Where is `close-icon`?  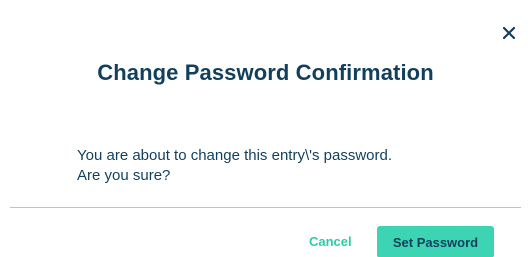 close-icon is located at coordinates (509, 33).